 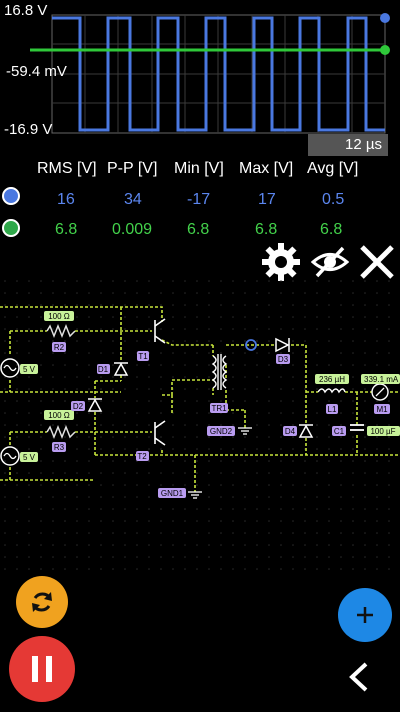 I want to click on plus-icon, so click(x=365, y=615).